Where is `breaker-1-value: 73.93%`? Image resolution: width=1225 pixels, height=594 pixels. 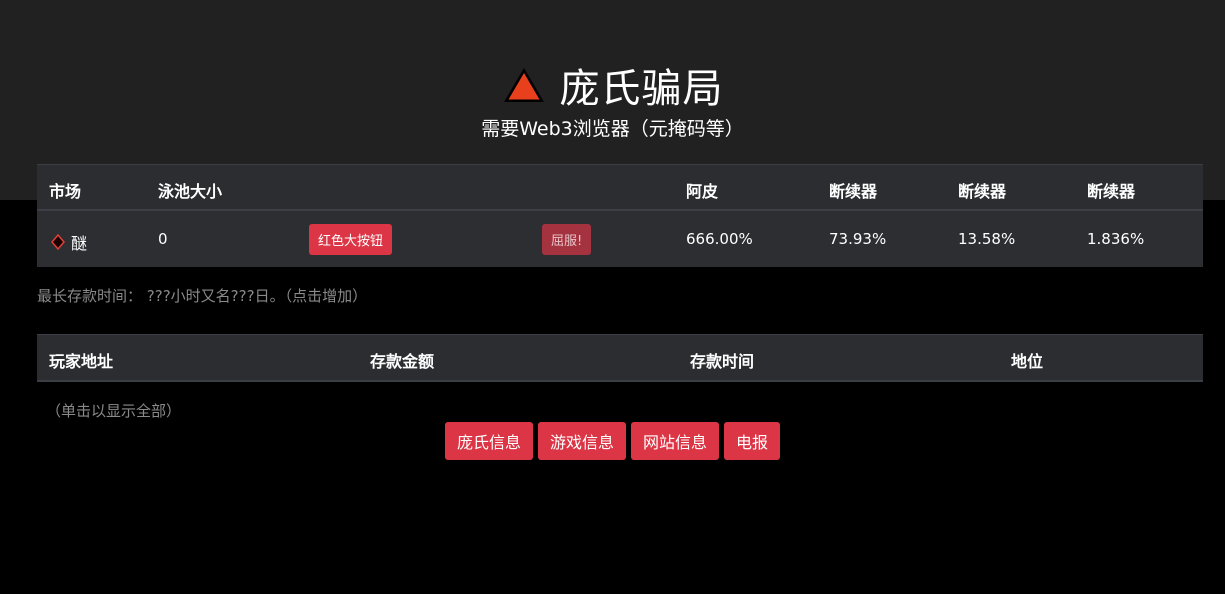
breaker-1-value: 73.93% is located at coordinates (858, 239).